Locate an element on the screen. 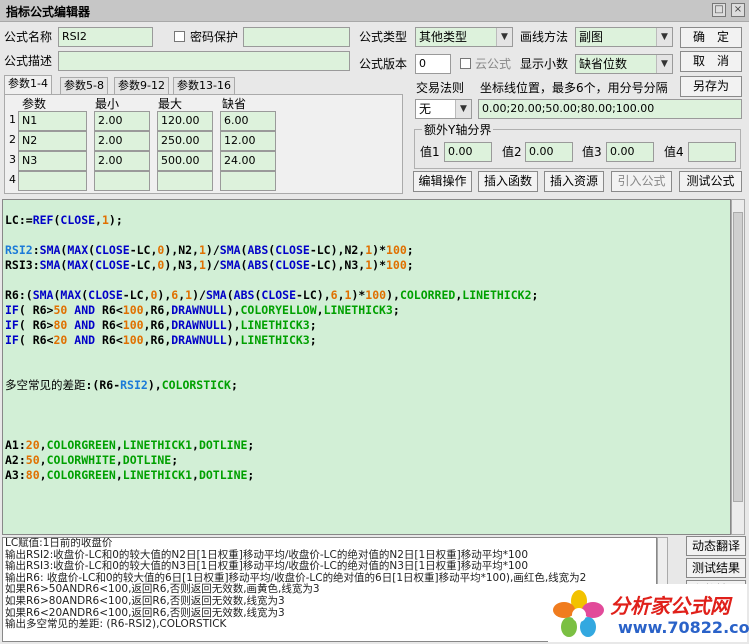 The height and width of the screenshot is (644, 749). param-header-min: 最小 is located at coordinates (107, 104).